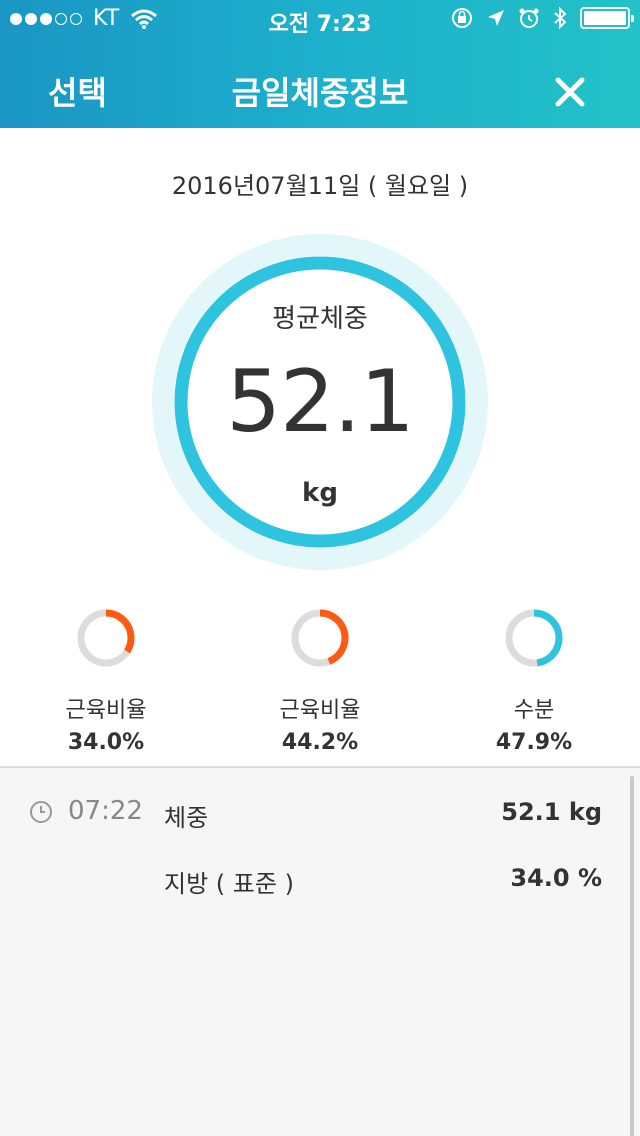 This screenshot has width=640, height=1136. Describe the element at coordinates (607, 18) in the screenshot. I see `battery-icon` at that location.